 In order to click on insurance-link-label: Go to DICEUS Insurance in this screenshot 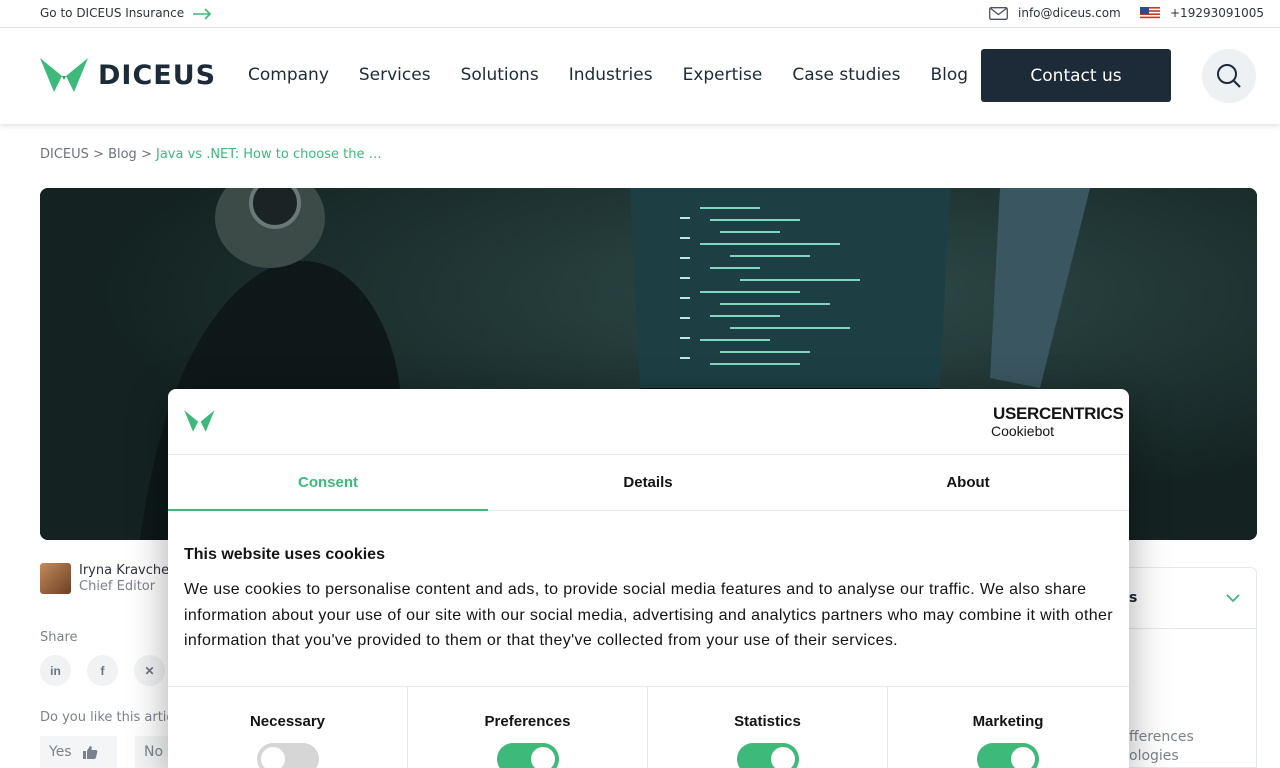, I will do `click(112, 13)`.